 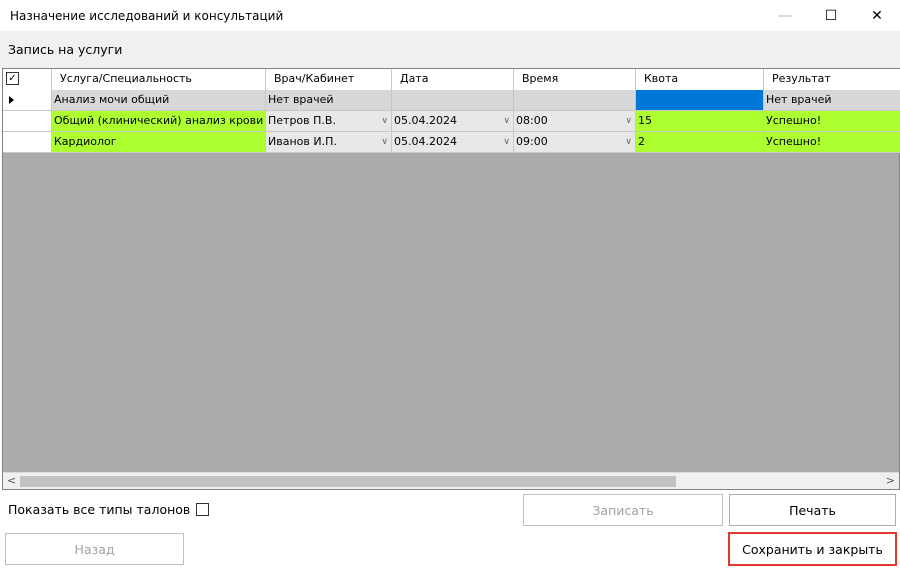 I want to click on close-button: ✕, so click(x=877, y=15).